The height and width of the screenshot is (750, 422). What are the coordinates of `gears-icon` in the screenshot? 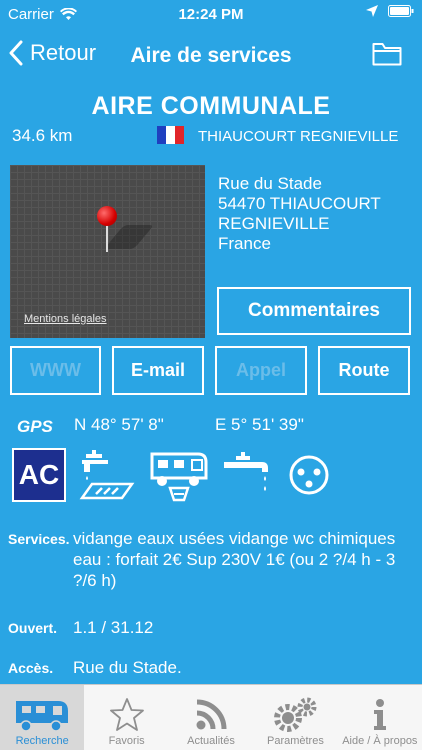 It's located at (295, 714).